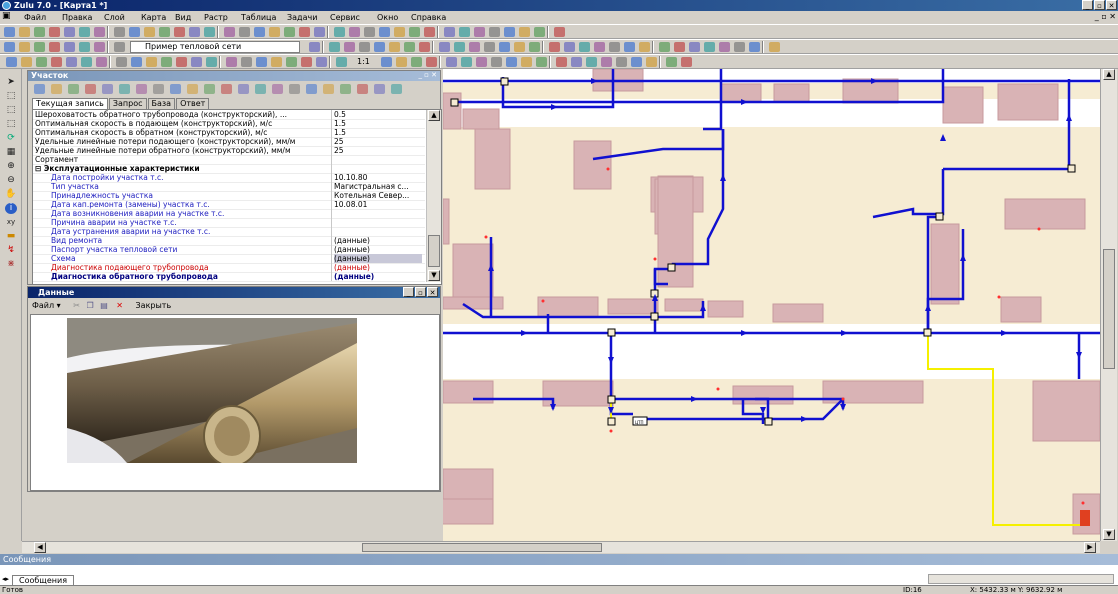  I want to click on tab-base: База, so click(161, 103).